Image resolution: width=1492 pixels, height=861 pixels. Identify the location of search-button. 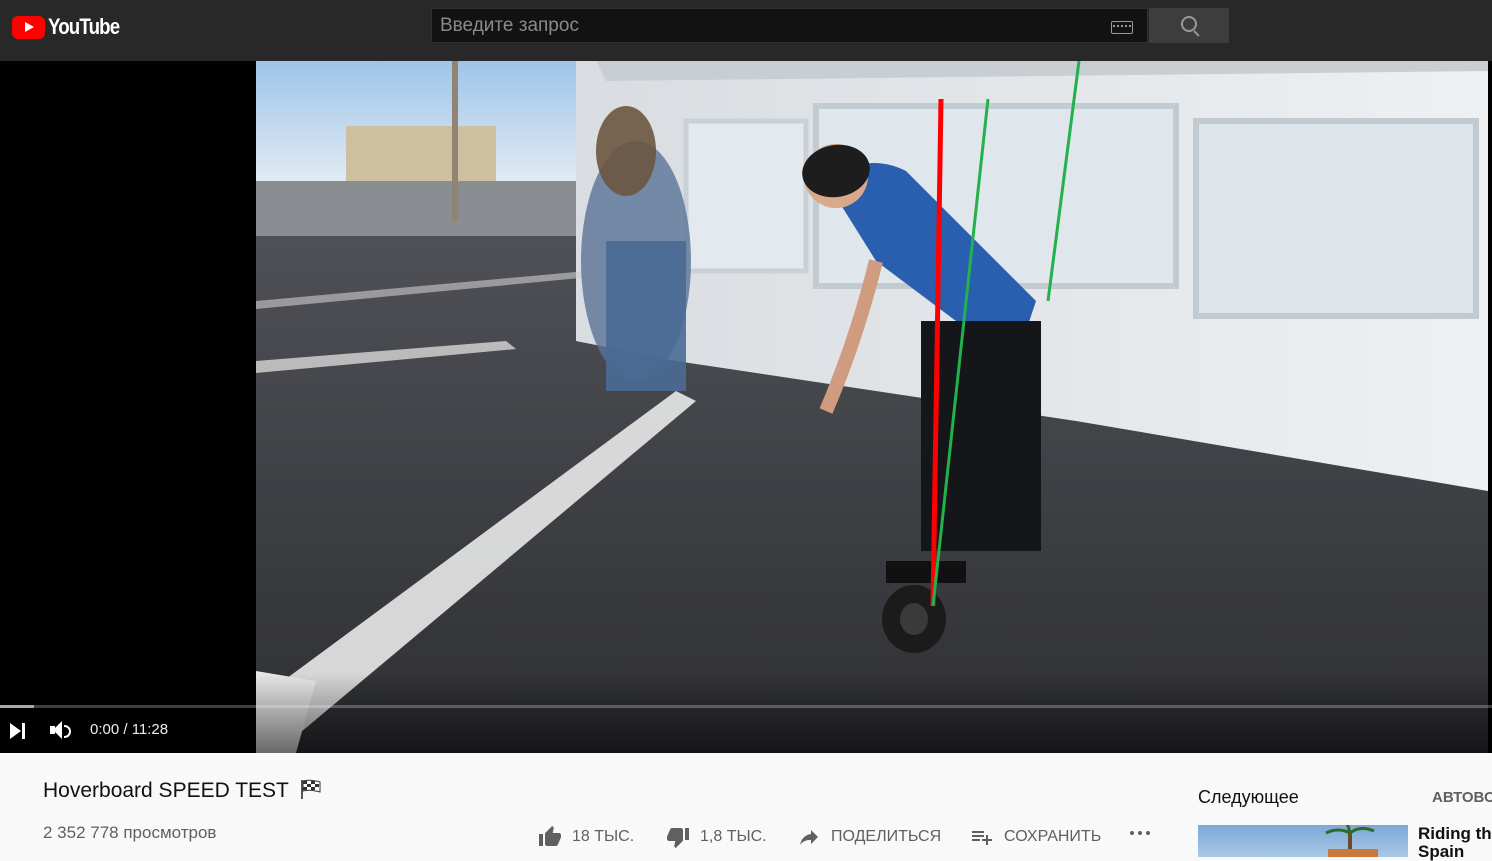
(1189, 25).